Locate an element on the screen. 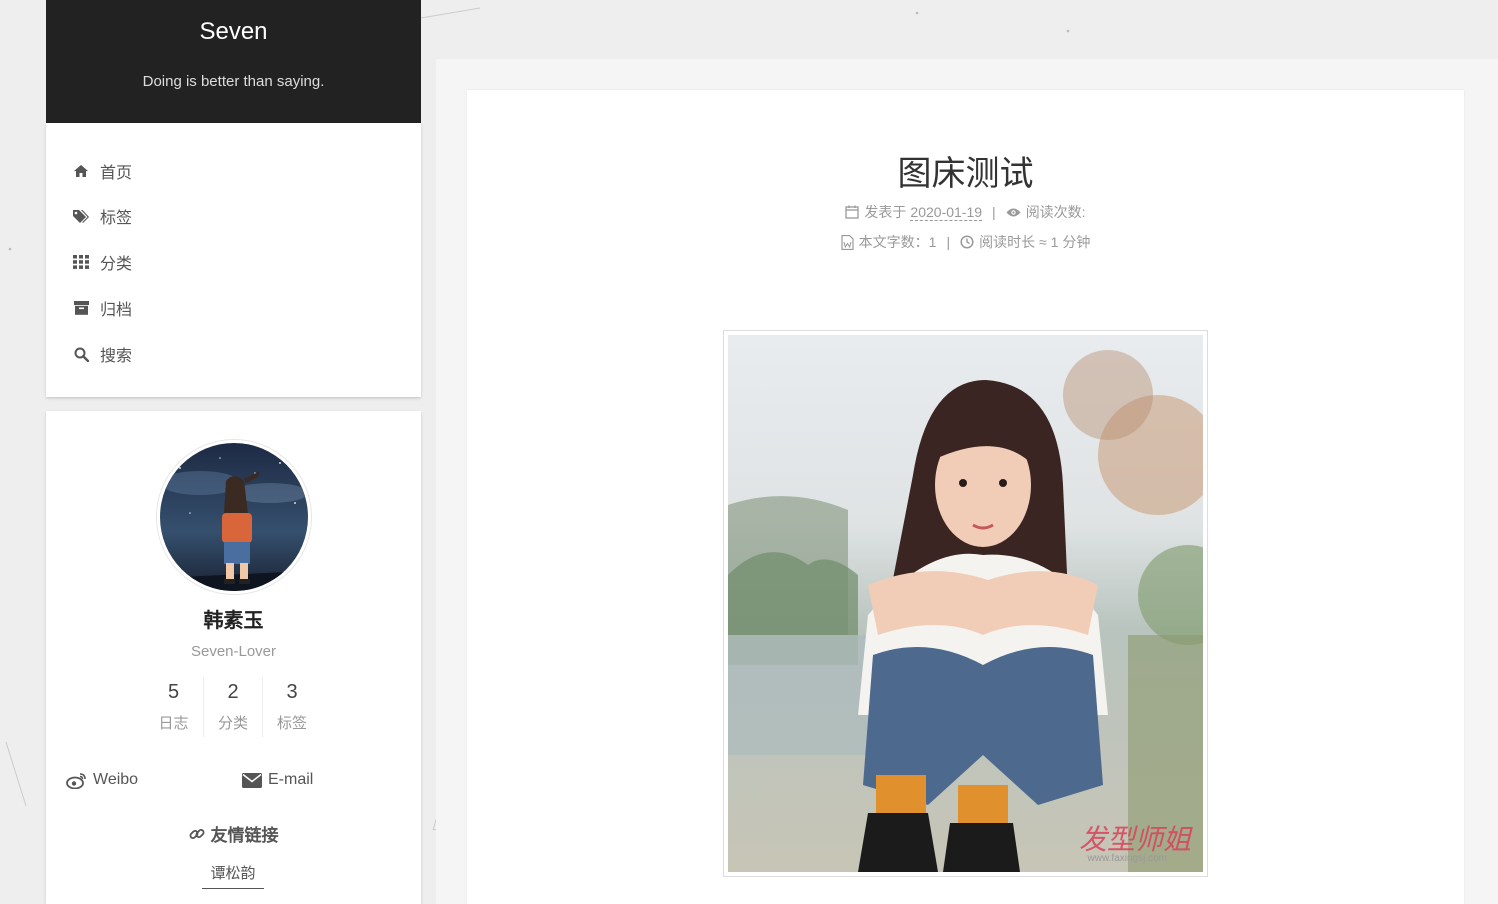 This screenshot has height=904, width=1498. menu-item-categories: 分类 is located at coordinates (102, 262).